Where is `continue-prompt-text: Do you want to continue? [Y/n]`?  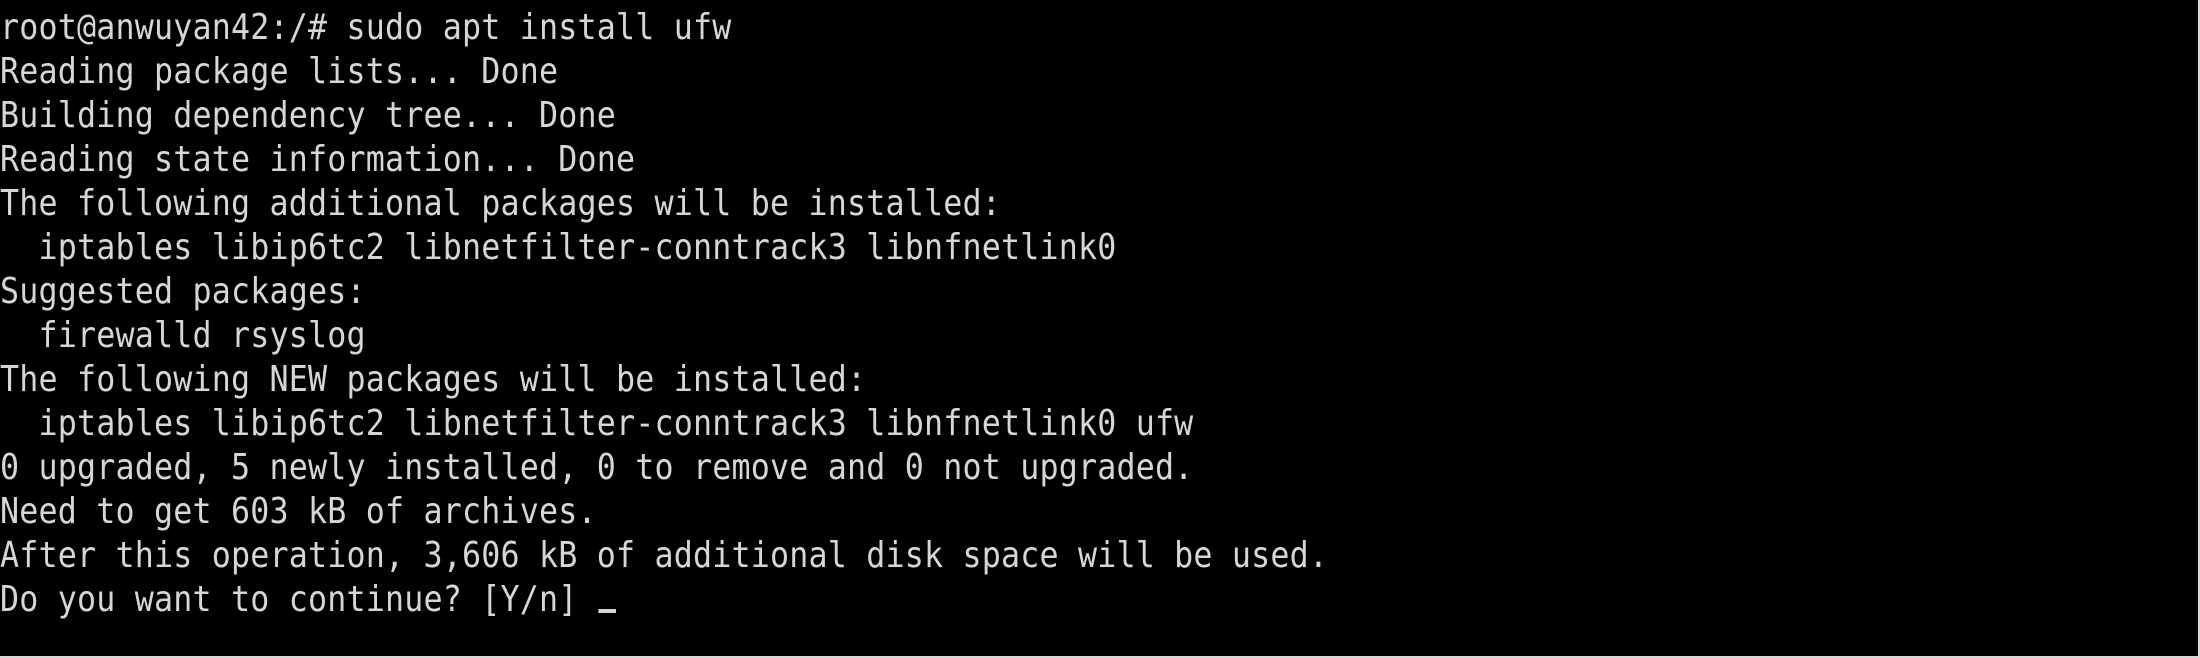 continue-prompt-text: Do you want to continue? [Y/n] is located at coordinates (298, 599).